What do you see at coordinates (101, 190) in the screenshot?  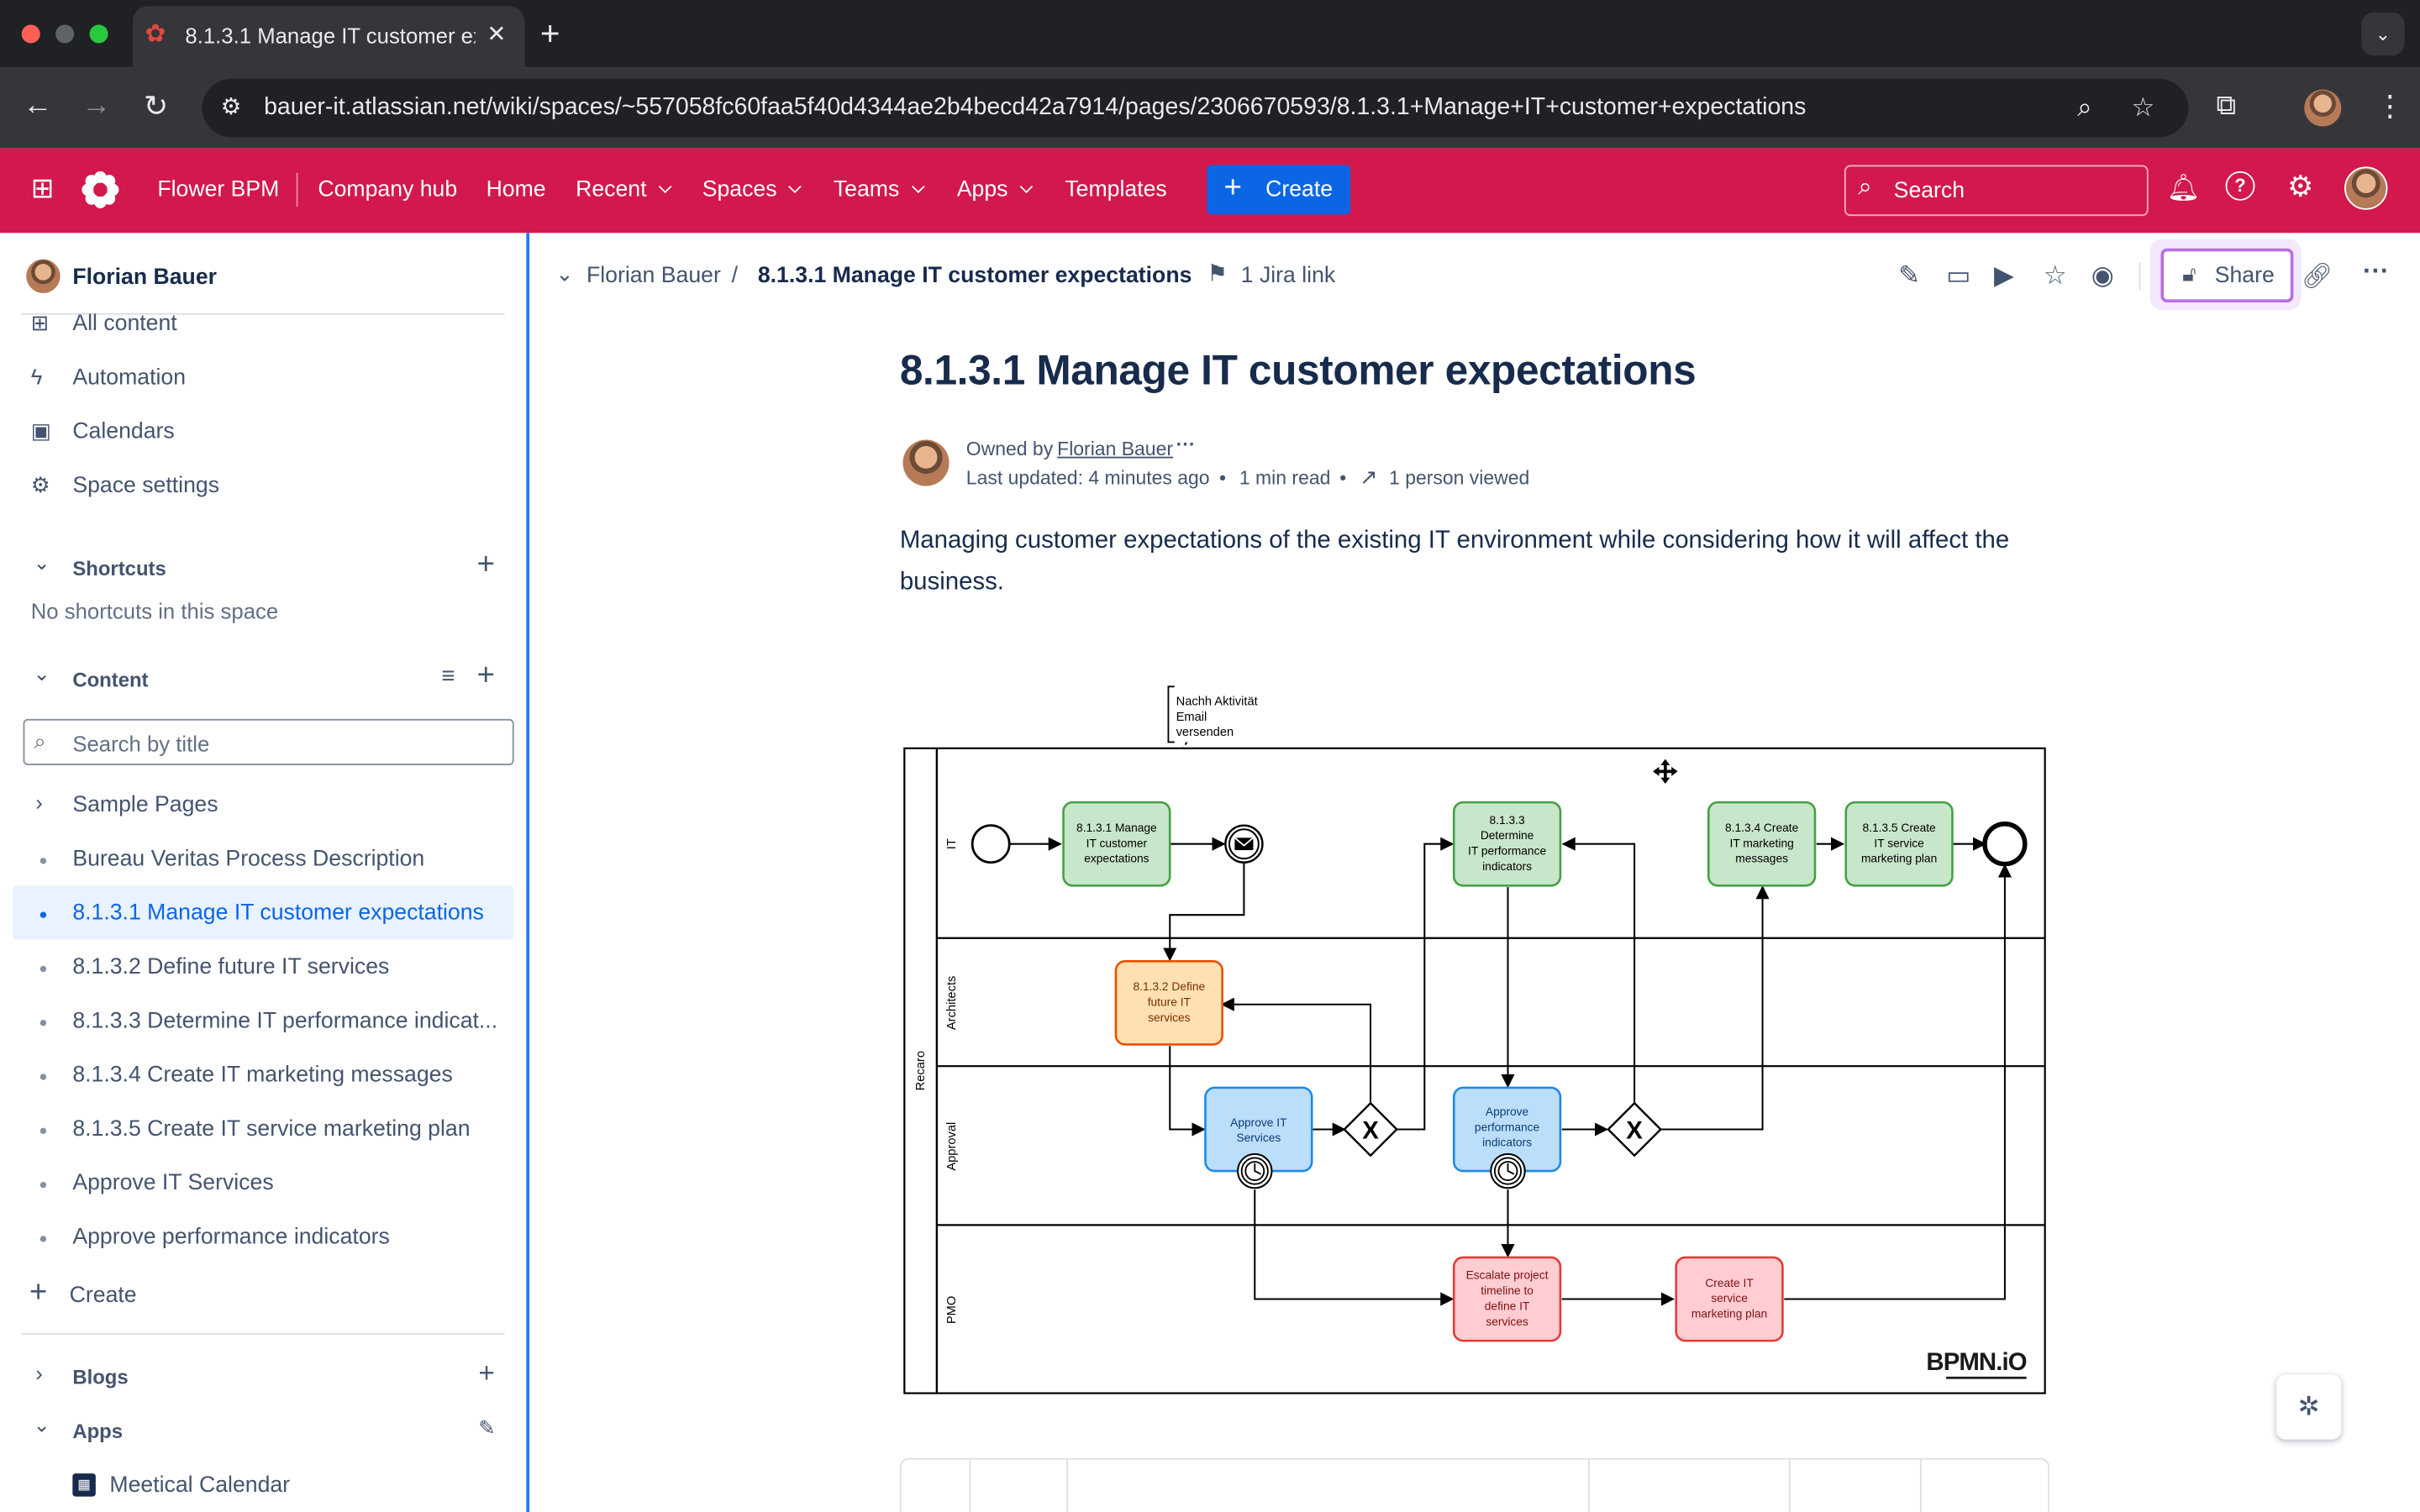 I see `flower-logo-icon` at bounding box center [101, 190].